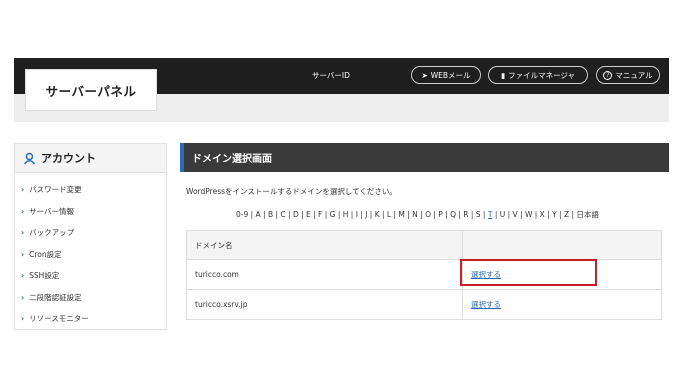 This screenshot has width=682, height=384. I want to click on table-header-row: ドメイン名, so click(424, 245).